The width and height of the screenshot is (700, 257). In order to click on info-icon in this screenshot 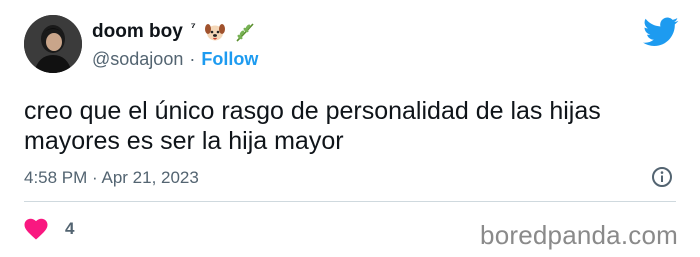, I will do `click(662, 177)`.